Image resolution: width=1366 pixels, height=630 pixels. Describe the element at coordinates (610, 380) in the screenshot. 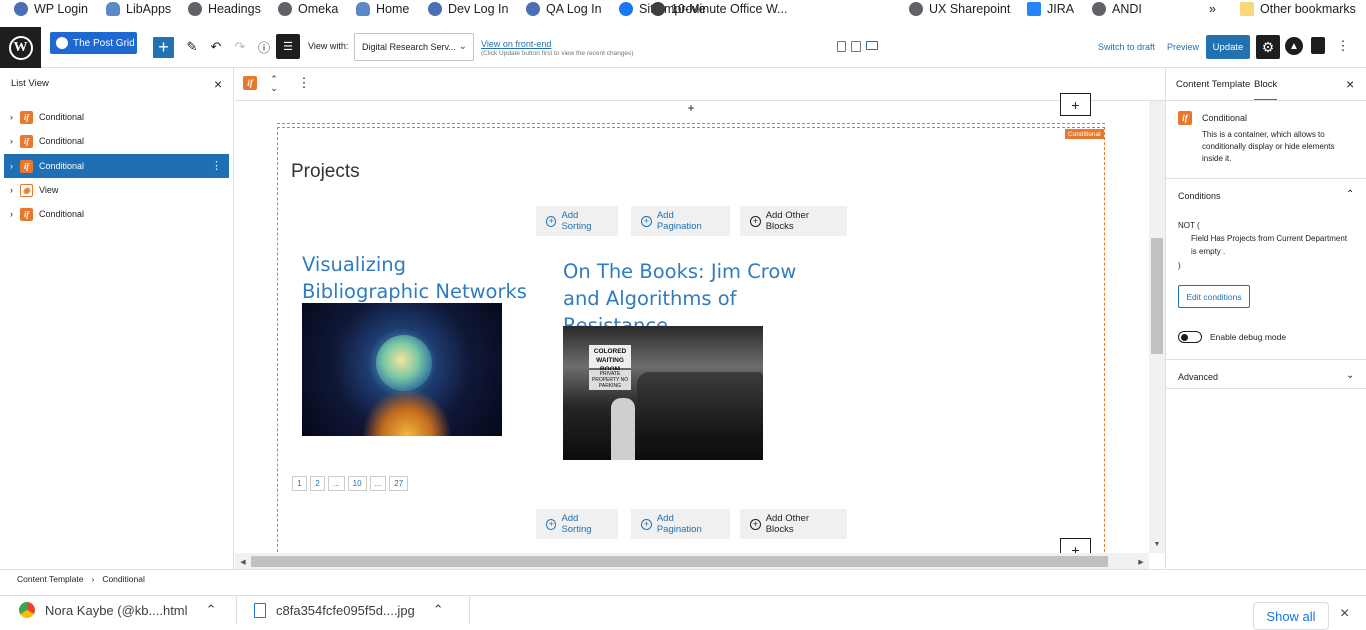

I see `sign-private-property: PRIVATE PROPERTY NO PARKING` at that location.